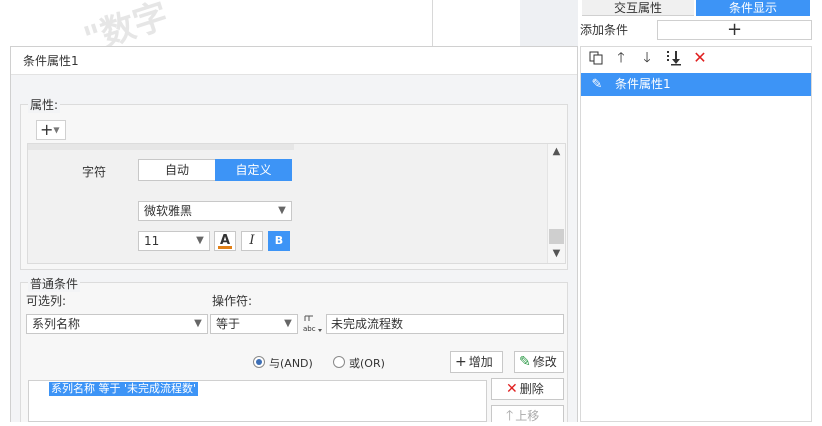 The image size is (822, 426). What do you see at coordinates (621, 58) in the screenshot?
I see `move-up-icon: 🡑` at bounding box center [621, 58].